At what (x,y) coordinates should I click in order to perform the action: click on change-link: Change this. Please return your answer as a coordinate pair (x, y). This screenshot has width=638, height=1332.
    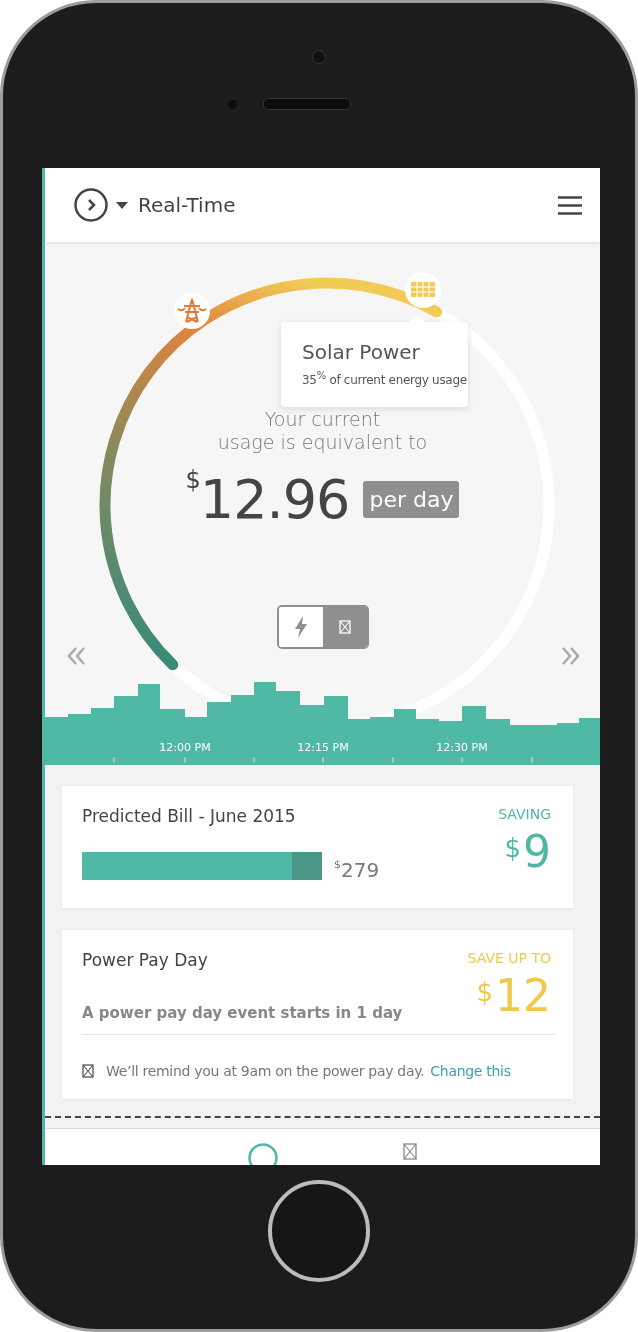
    Looking at the image, I should click on (470, 1071).